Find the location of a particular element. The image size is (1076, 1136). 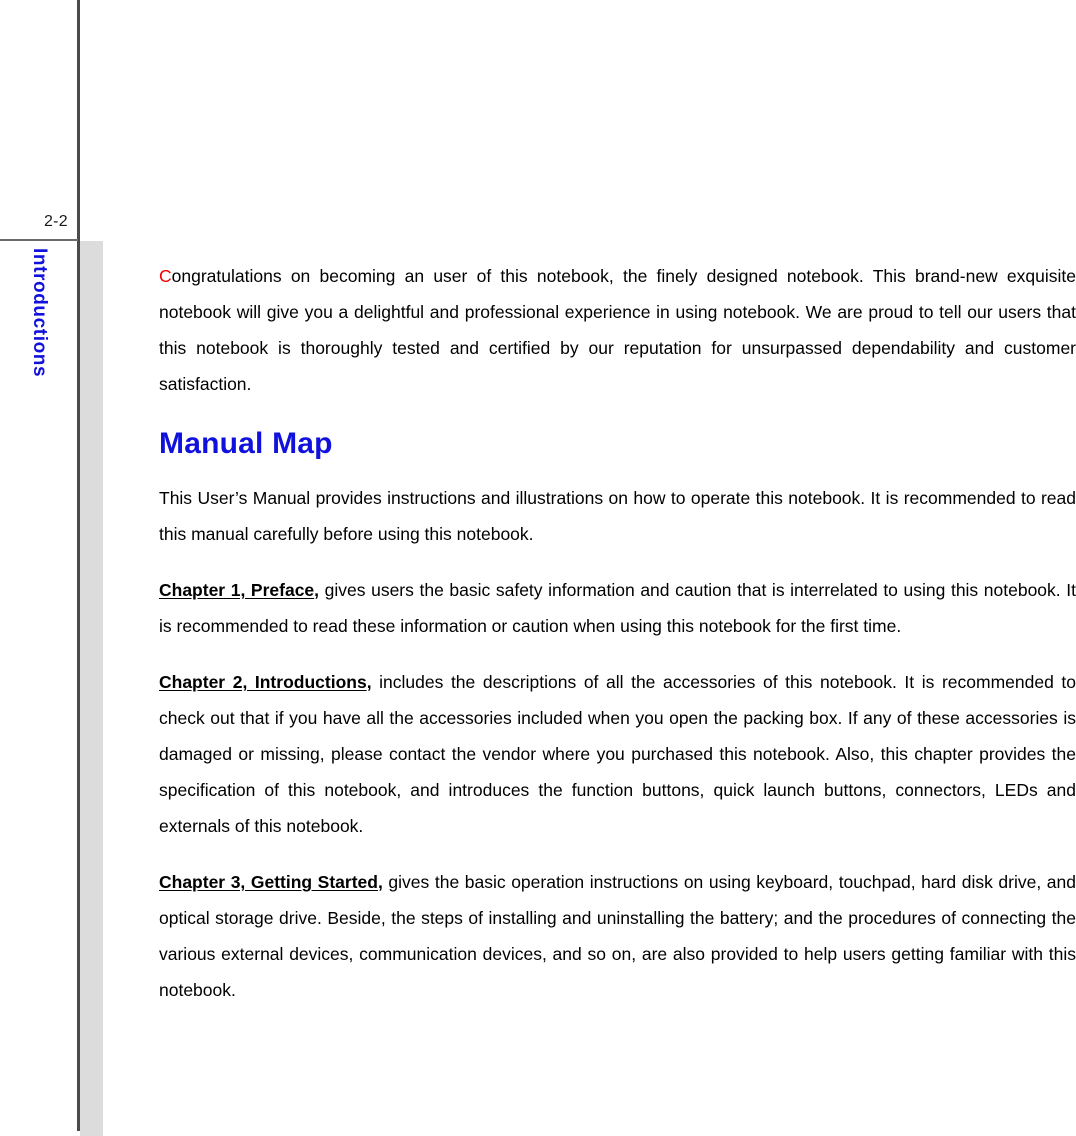

drop-cap-letter: C is located at coordinates (165, 276).